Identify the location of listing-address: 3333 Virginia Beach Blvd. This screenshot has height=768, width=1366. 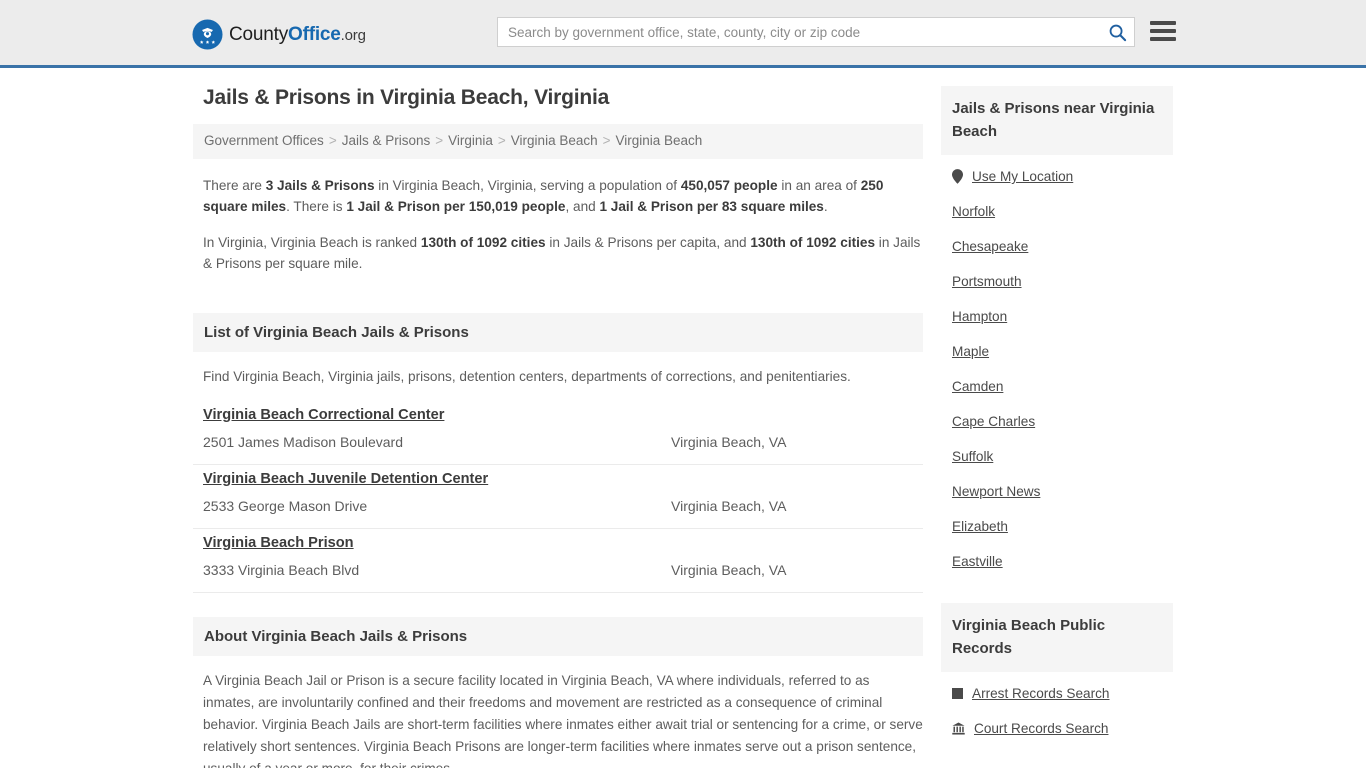
(281, 569).